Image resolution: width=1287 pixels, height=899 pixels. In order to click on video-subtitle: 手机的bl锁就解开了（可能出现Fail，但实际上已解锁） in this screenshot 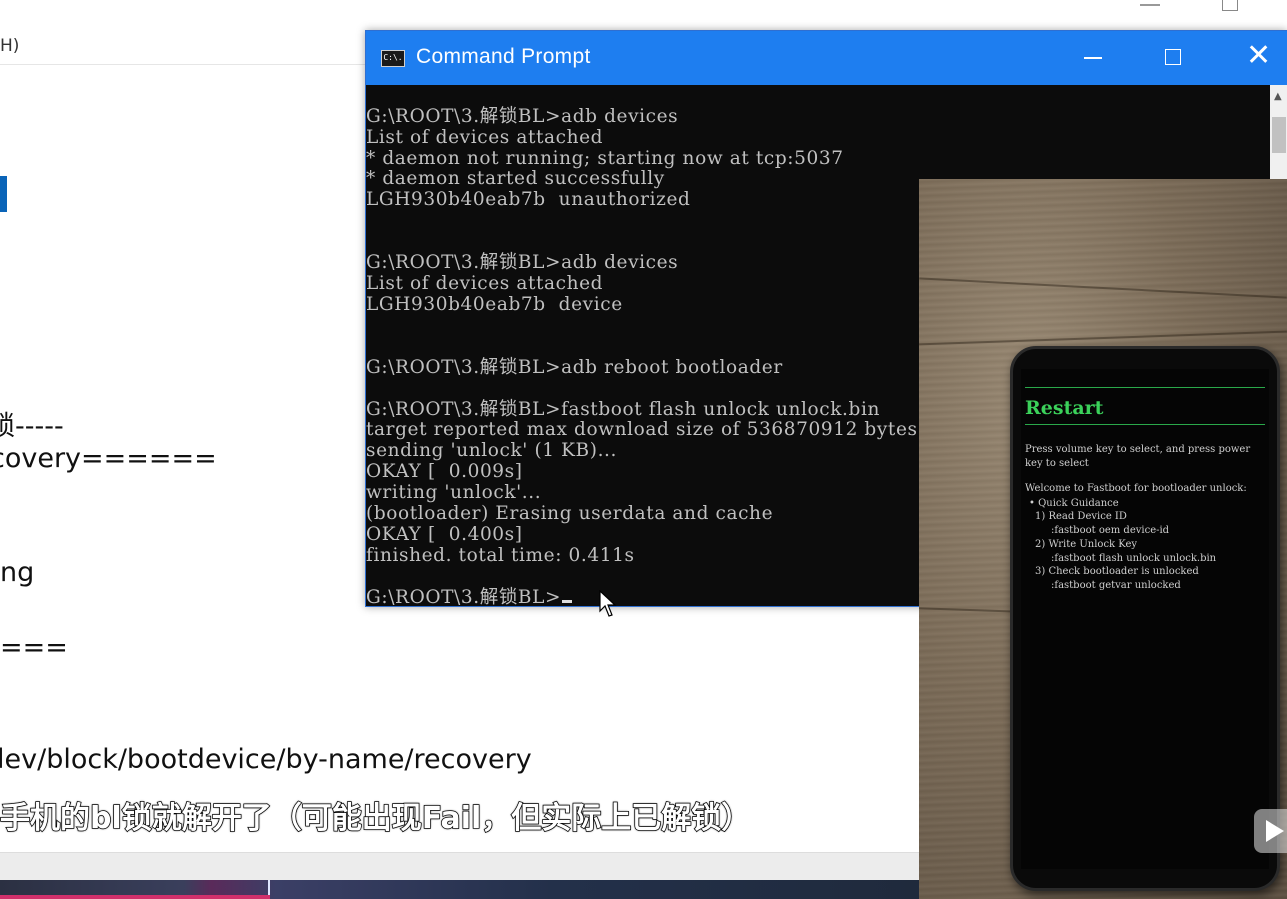, I will do `click(376, 818)`.